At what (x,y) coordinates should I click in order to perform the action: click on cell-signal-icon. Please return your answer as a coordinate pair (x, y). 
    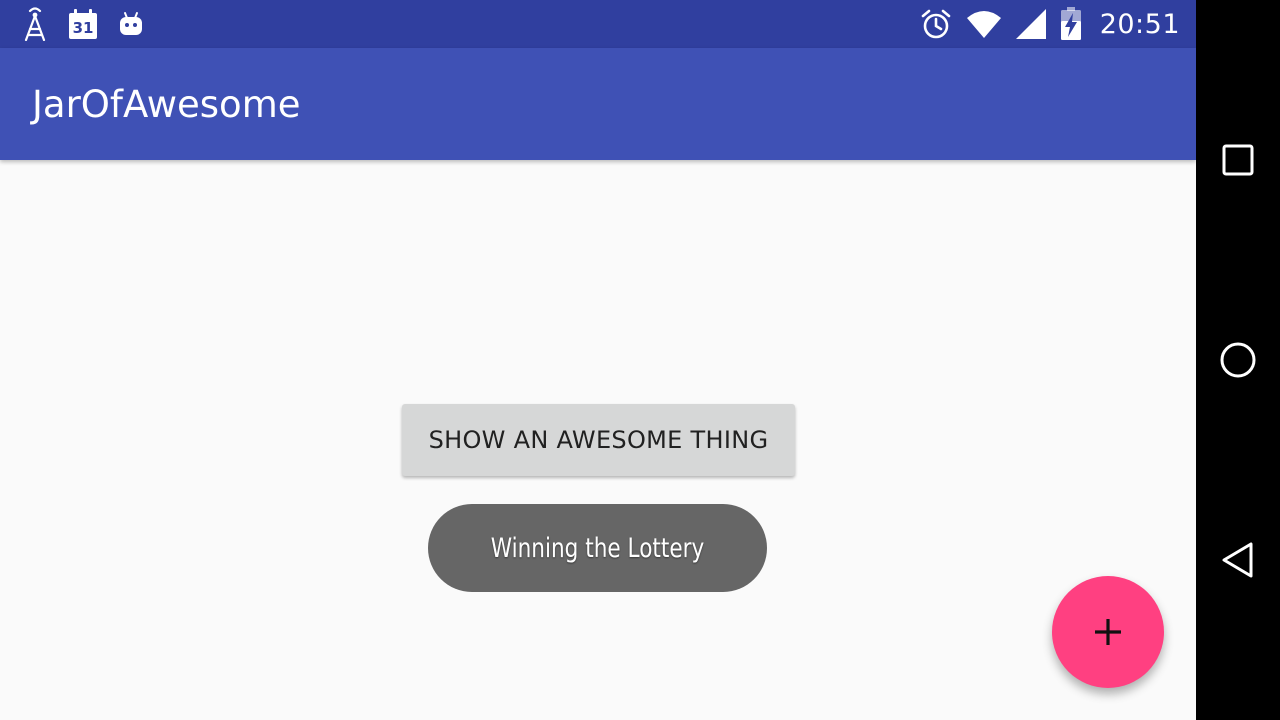
    Looking at the image, I should click on (1030, 24).